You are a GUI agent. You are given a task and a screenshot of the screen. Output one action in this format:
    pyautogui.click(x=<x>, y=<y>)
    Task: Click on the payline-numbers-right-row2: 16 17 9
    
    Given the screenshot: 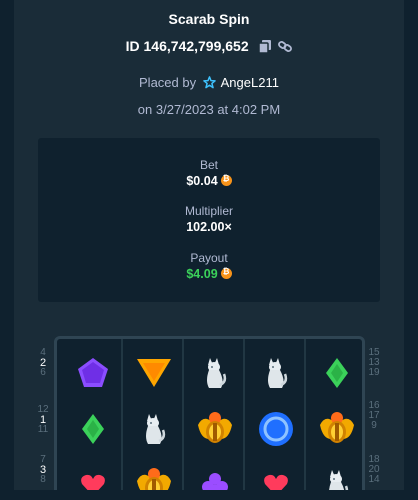 What is the action you would take?
    pyautogui.click(x=374, y=415)
    